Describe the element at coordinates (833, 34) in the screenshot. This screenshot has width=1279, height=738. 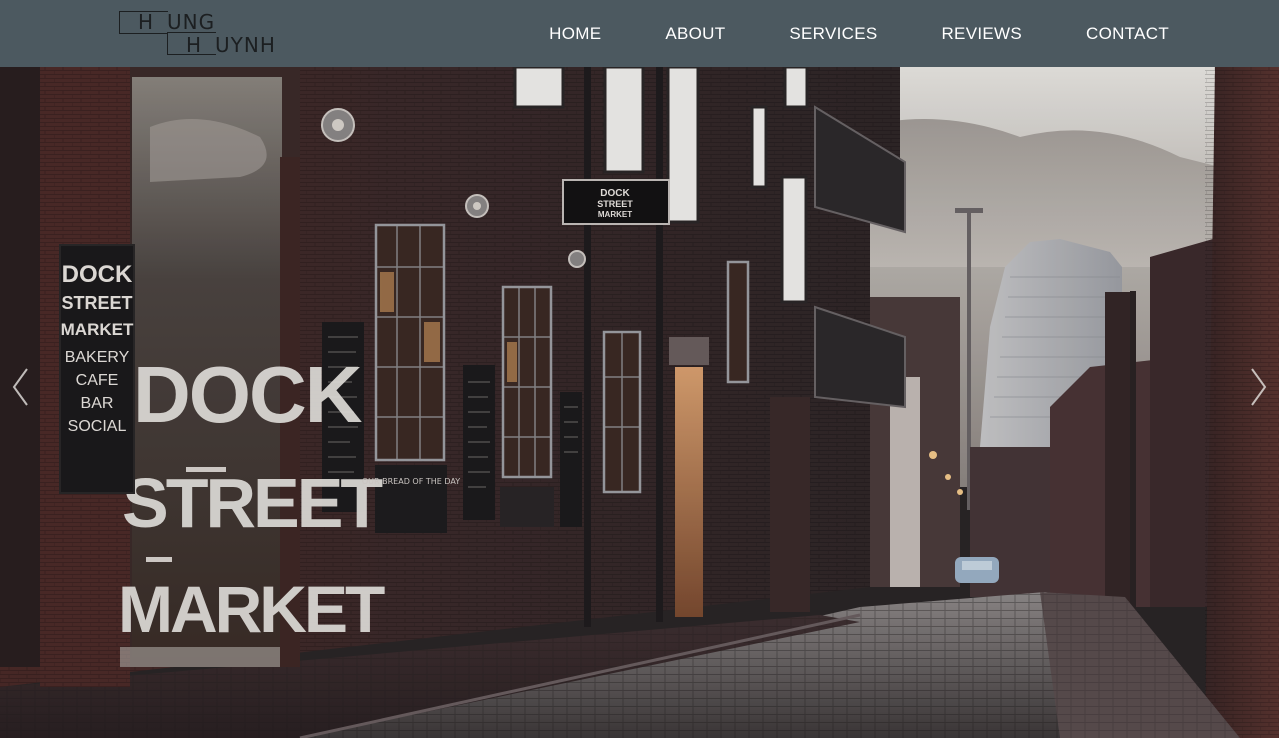
I see `nav-services-link: SERVICES` at that location.